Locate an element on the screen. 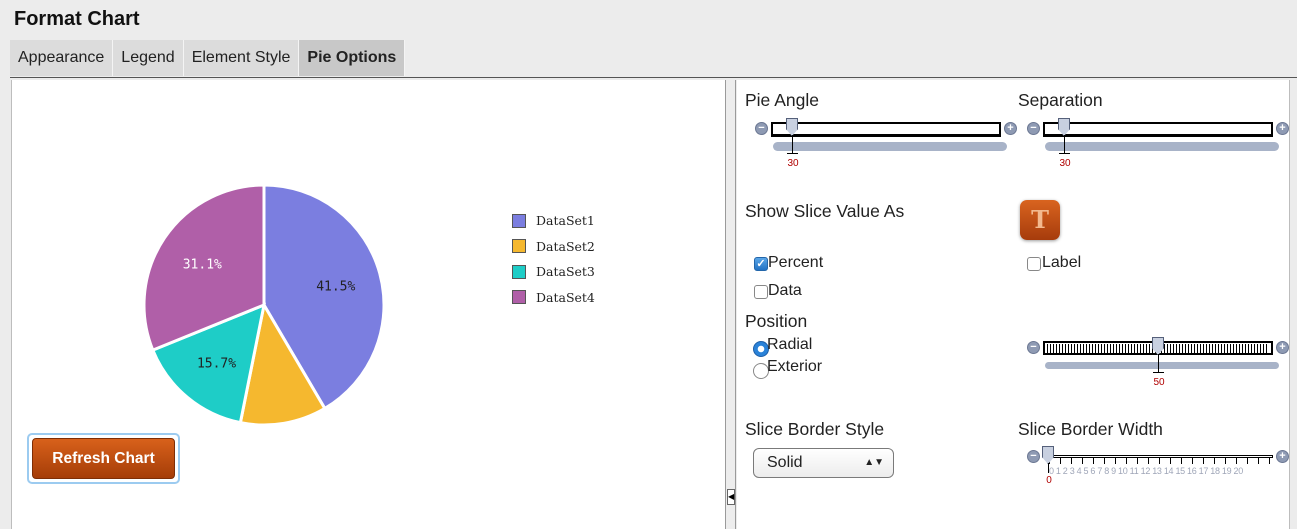  legend-label: DataSet1 is located at coordinates (565, 221).